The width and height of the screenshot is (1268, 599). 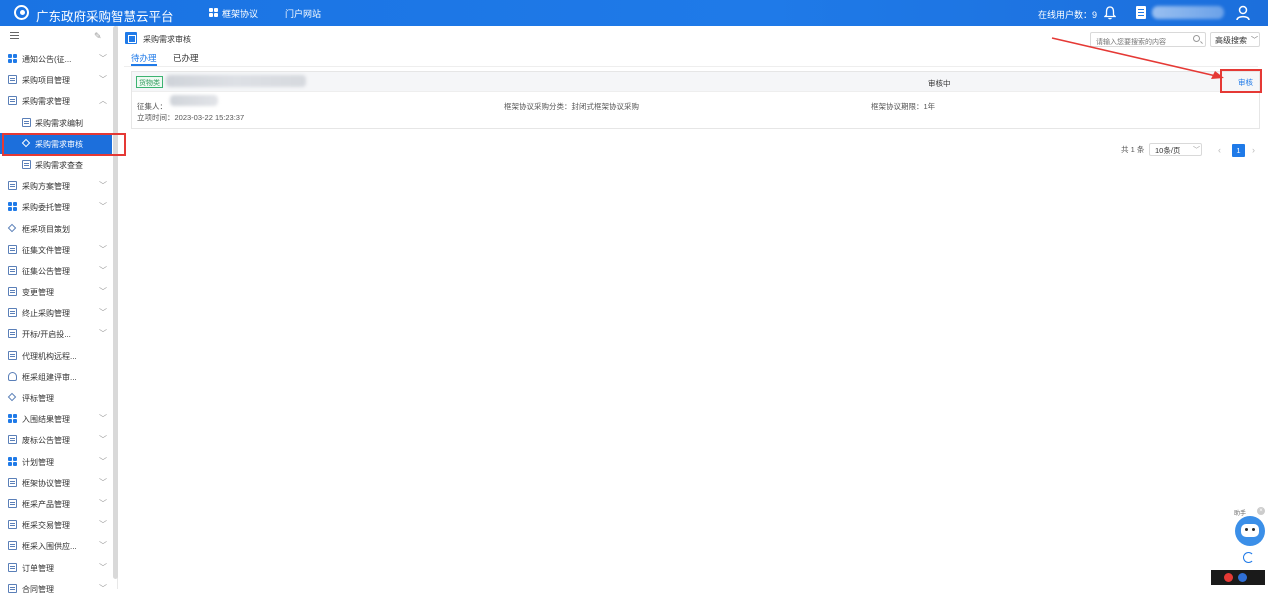 I want to click on sidebar-item: 框采交易管理 ﹀, so click(x=56, y=524).